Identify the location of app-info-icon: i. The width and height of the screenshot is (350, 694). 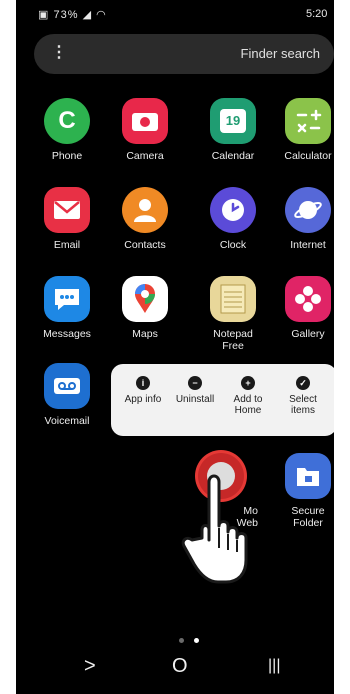
(143, 383).